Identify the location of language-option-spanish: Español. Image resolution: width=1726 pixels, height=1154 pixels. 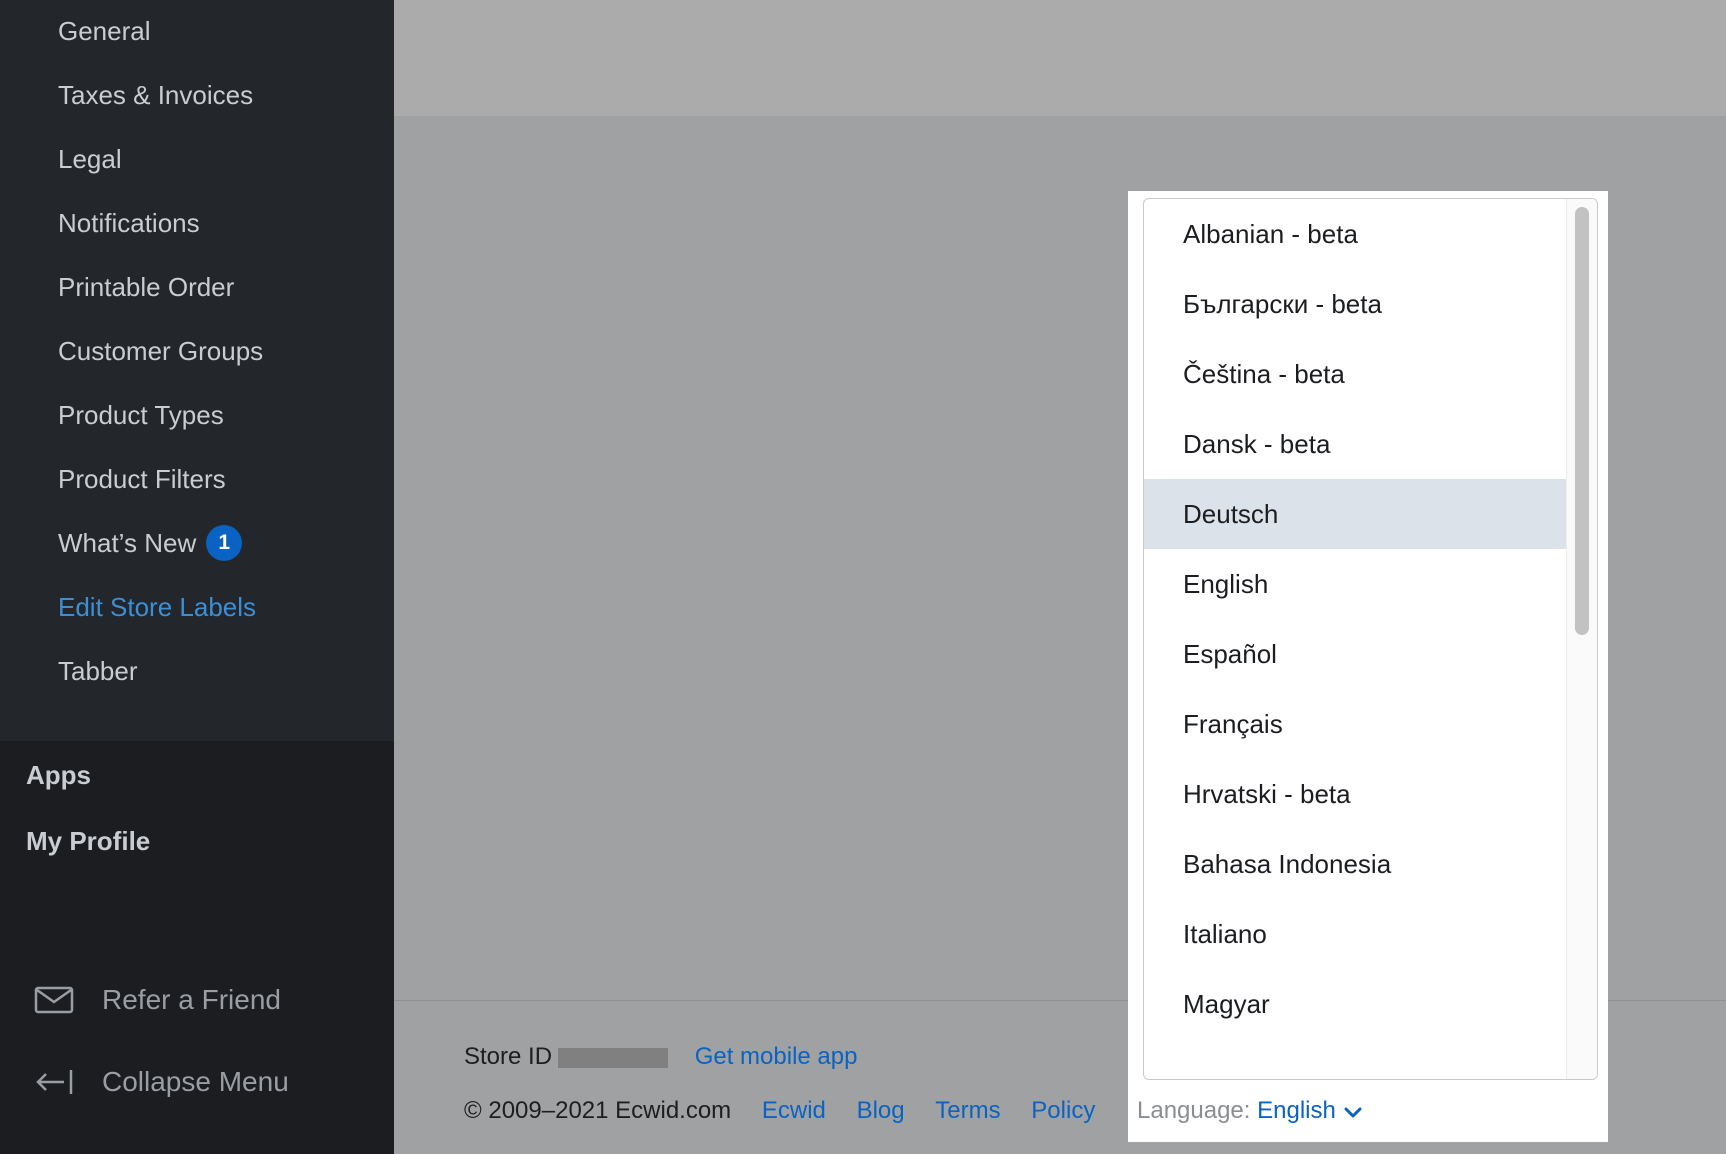
(1355, 654).